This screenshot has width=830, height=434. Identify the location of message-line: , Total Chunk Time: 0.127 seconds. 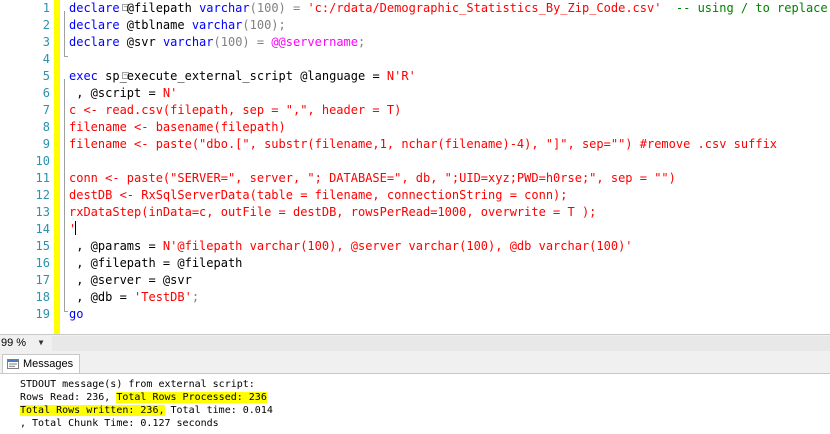
(119, 423).